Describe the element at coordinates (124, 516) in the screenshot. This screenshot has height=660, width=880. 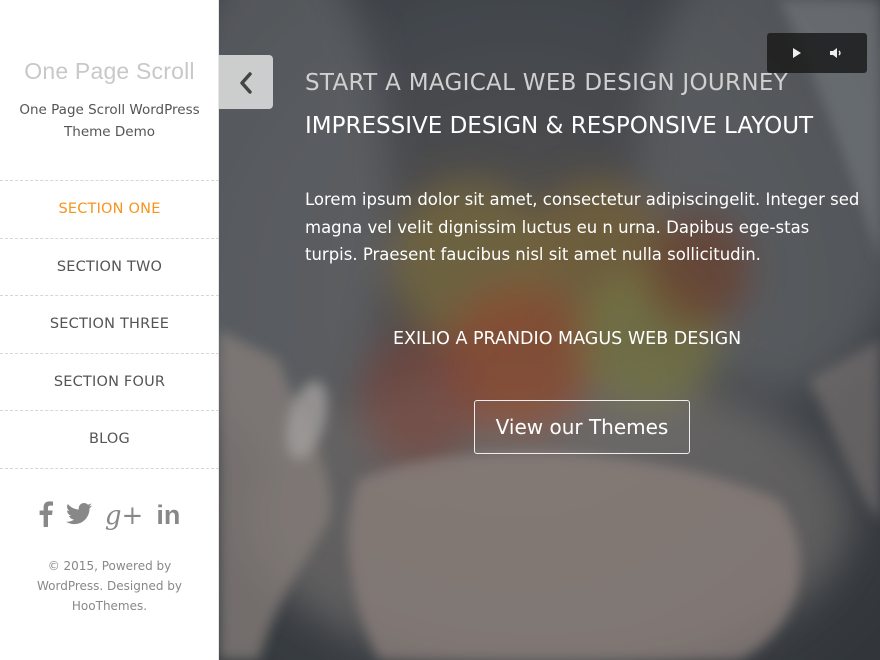
I see `google-plus-icon: g+` at that location.